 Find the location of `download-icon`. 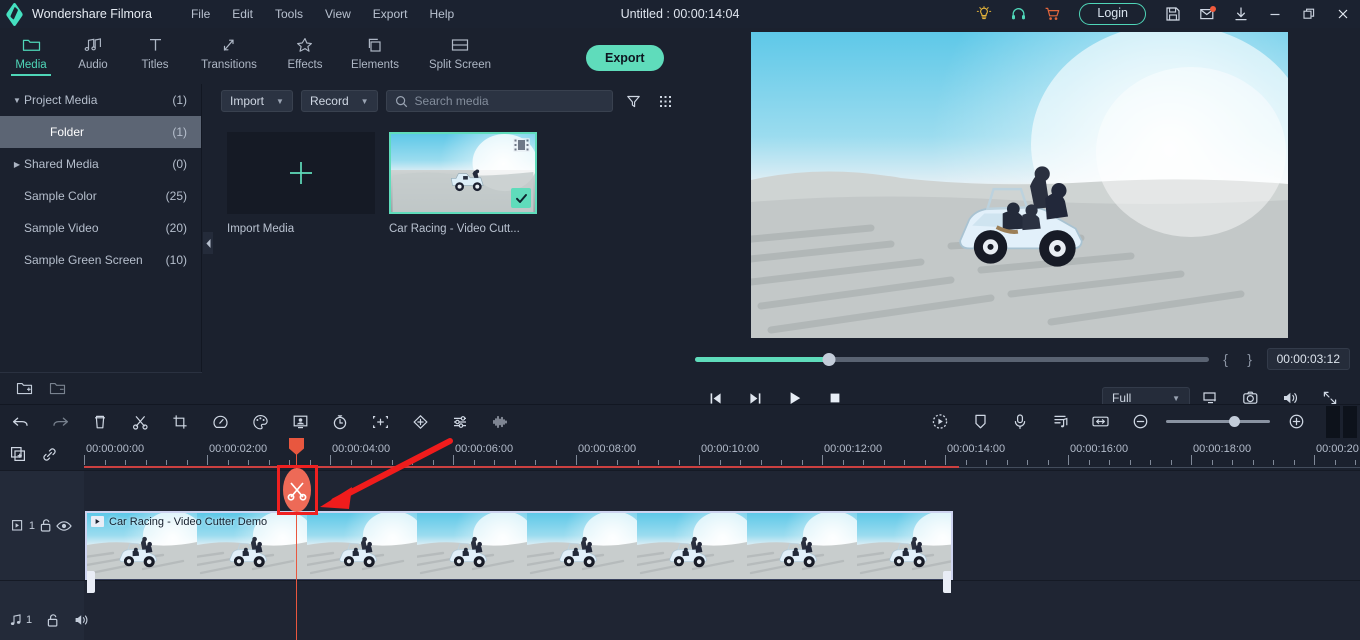

download-icon is located at coordinates (1241, 14).